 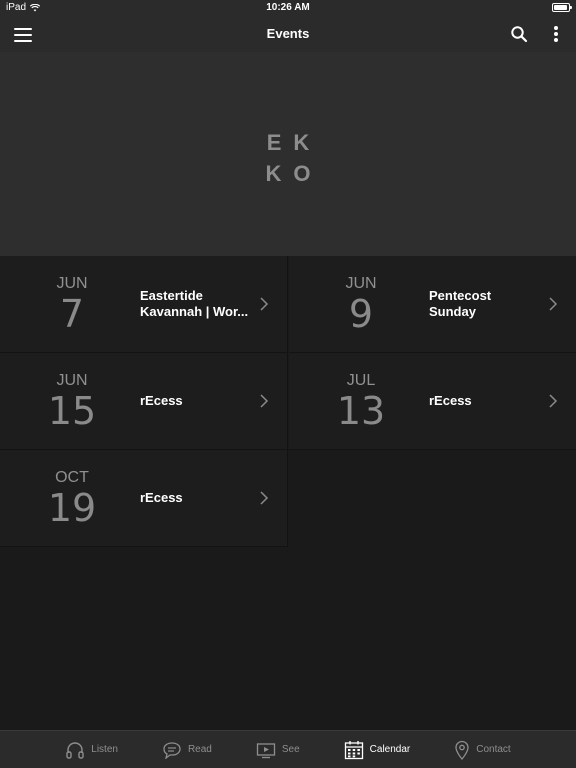 I want to click on event-date: JUN 15, so click(x=72, y=401).